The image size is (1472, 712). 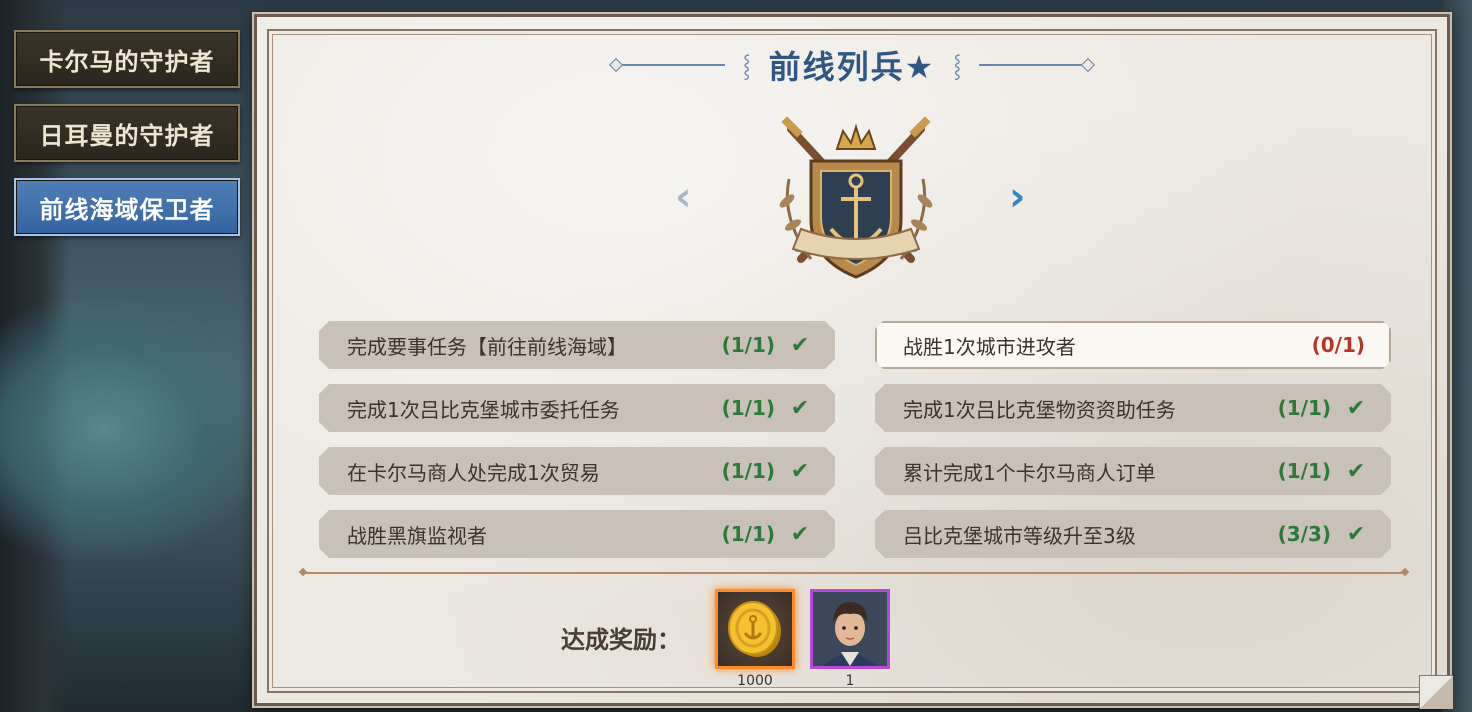 I want to click on task-label: 完成1次吕比克堡城市委托任务, so click(x=483, y=409).